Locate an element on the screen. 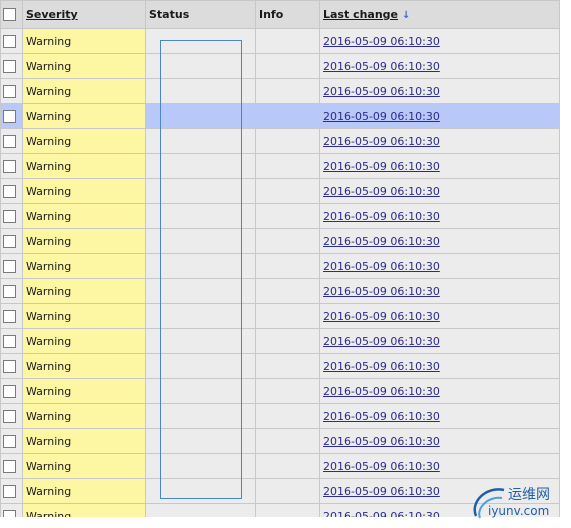  severity-sort-link: Severity is located at coordinates (52, 14).